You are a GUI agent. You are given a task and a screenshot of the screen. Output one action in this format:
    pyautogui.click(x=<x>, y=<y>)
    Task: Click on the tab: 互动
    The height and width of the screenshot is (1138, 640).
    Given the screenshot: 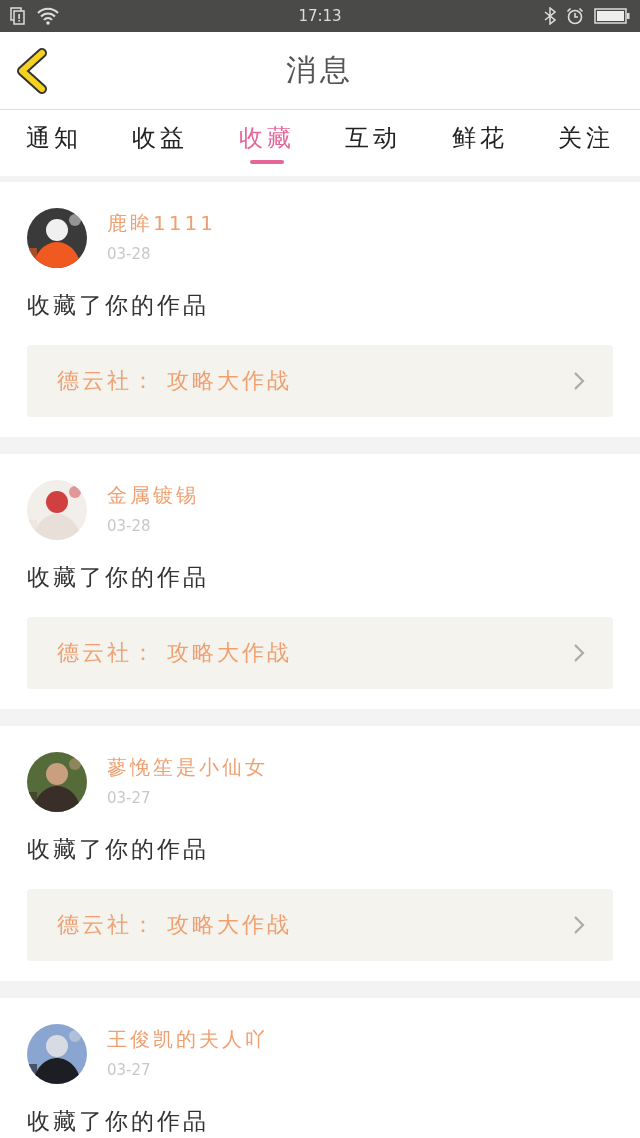 What is the action you would take?
    pyautogui.click(x=373, y=143)
    